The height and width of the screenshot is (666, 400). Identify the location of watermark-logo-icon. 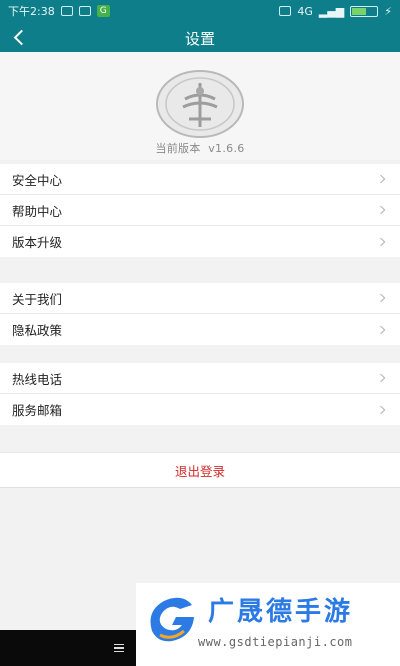
(172, 619).